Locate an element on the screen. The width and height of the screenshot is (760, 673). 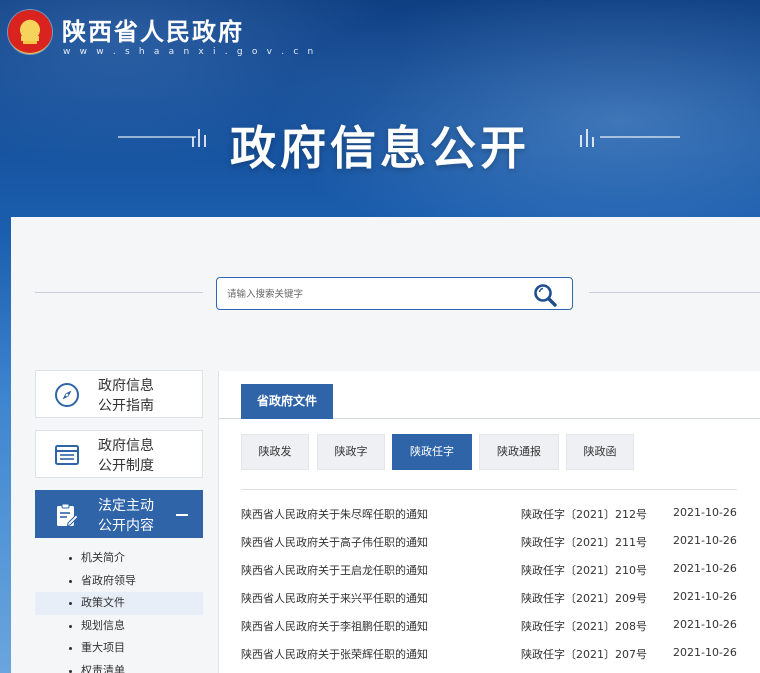
content-header: 省政府文件 is located at coordinates (489, 395).